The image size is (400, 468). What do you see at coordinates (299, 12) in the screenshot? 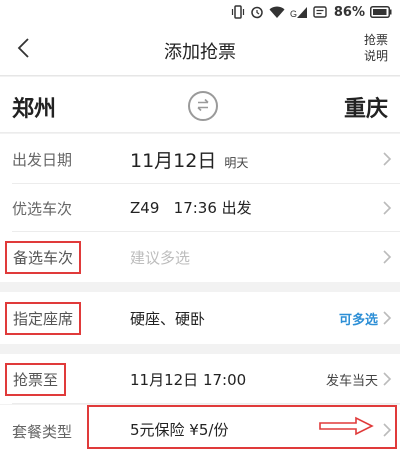
I see `signal-icon: G` at bounding box center [299, 12].